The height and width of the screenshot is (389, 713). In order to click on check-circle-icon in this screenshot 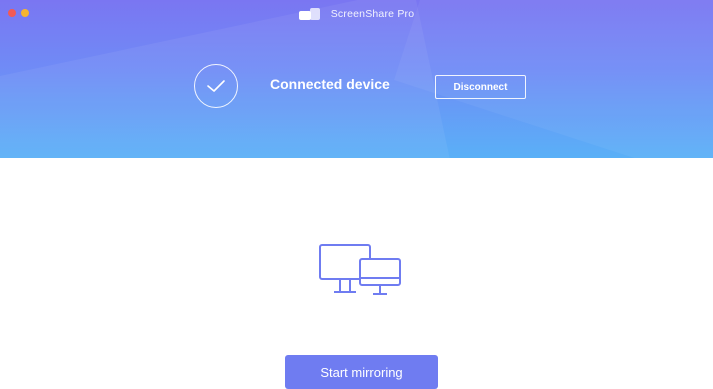, I will do `click(216, 86)`.